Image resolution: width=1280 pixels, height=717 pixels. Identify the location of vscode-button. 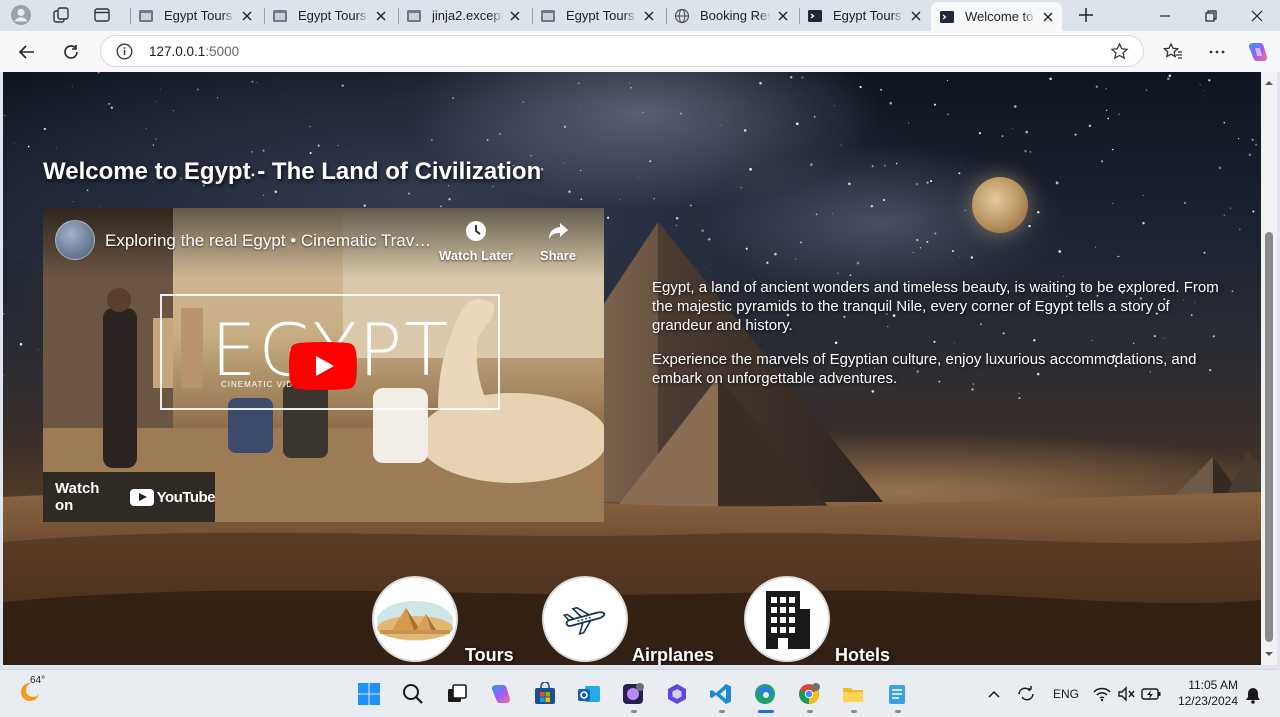
(721, 694).